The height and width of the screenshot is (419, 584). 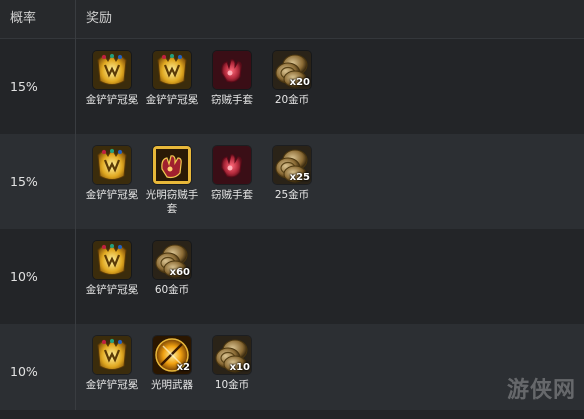 I want to click on gold-coins-icon: x25, so click(x=292, y=165).